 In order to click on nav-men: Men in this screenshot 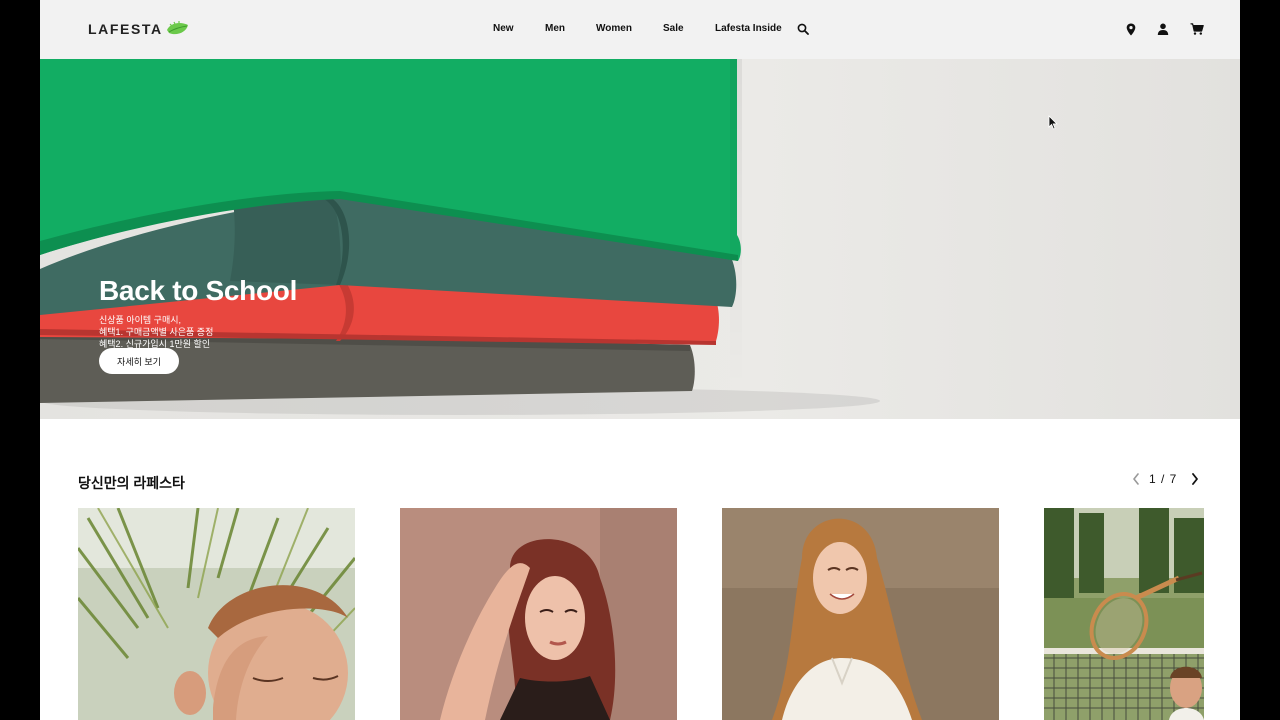, I will do `click(555, 28)`.